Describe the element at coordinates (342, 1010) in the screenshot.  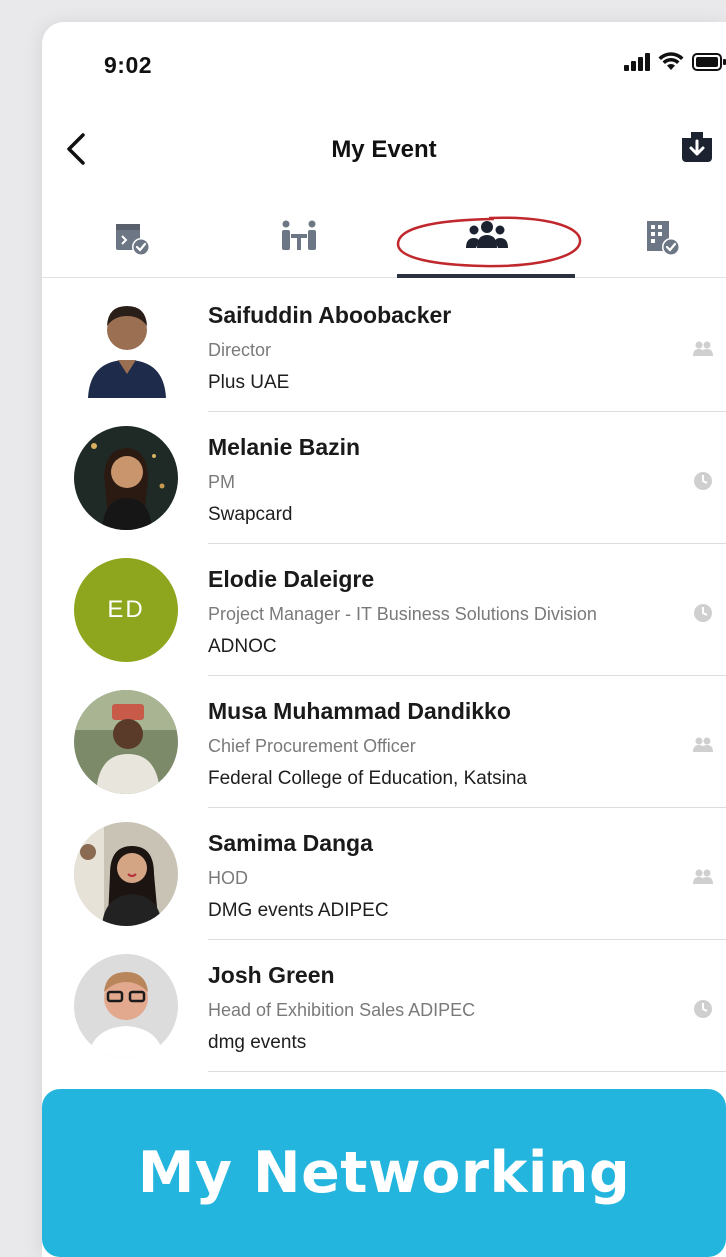
I see `contact-job-title: Head of Exhibition Sales ADIPEC` at that location.